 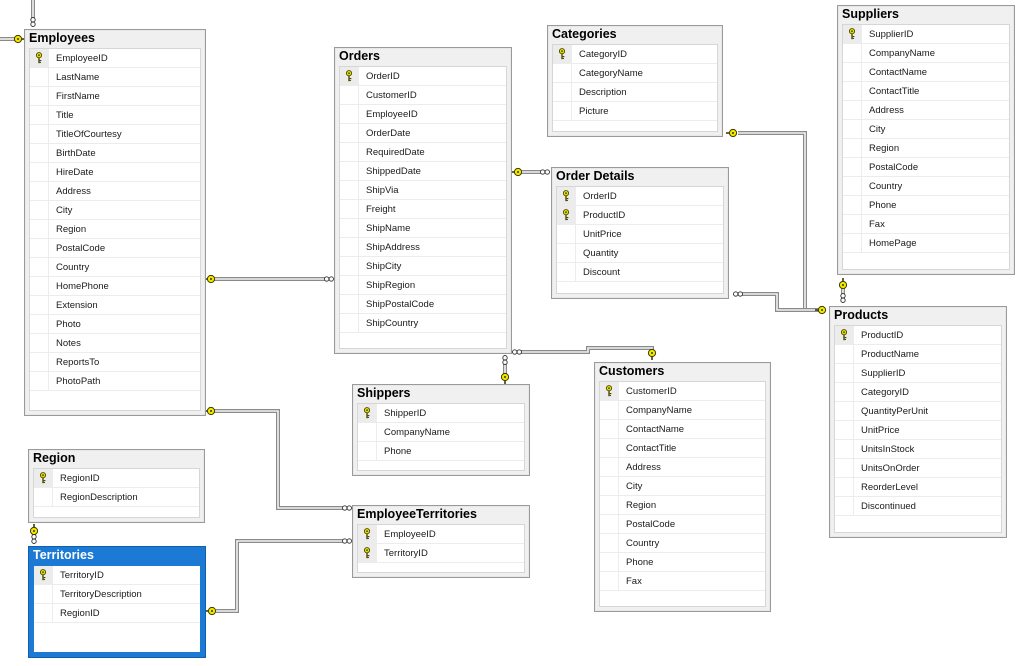 I want to click on table-title: Customers, so click(x=682, y=371).